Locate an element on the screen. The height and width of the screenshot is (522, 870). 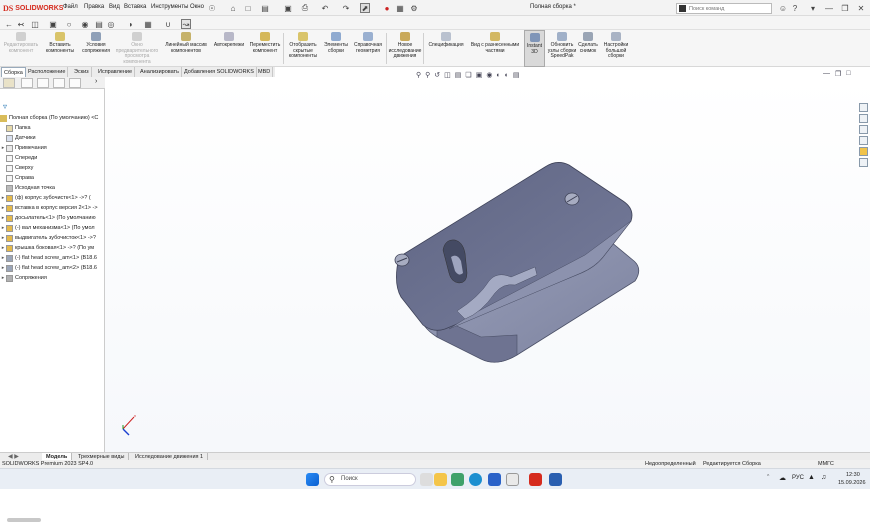
tree-item: ▸ (ф) корпус зубочистк<1> ->? ( is located at coordinates (52, 198).